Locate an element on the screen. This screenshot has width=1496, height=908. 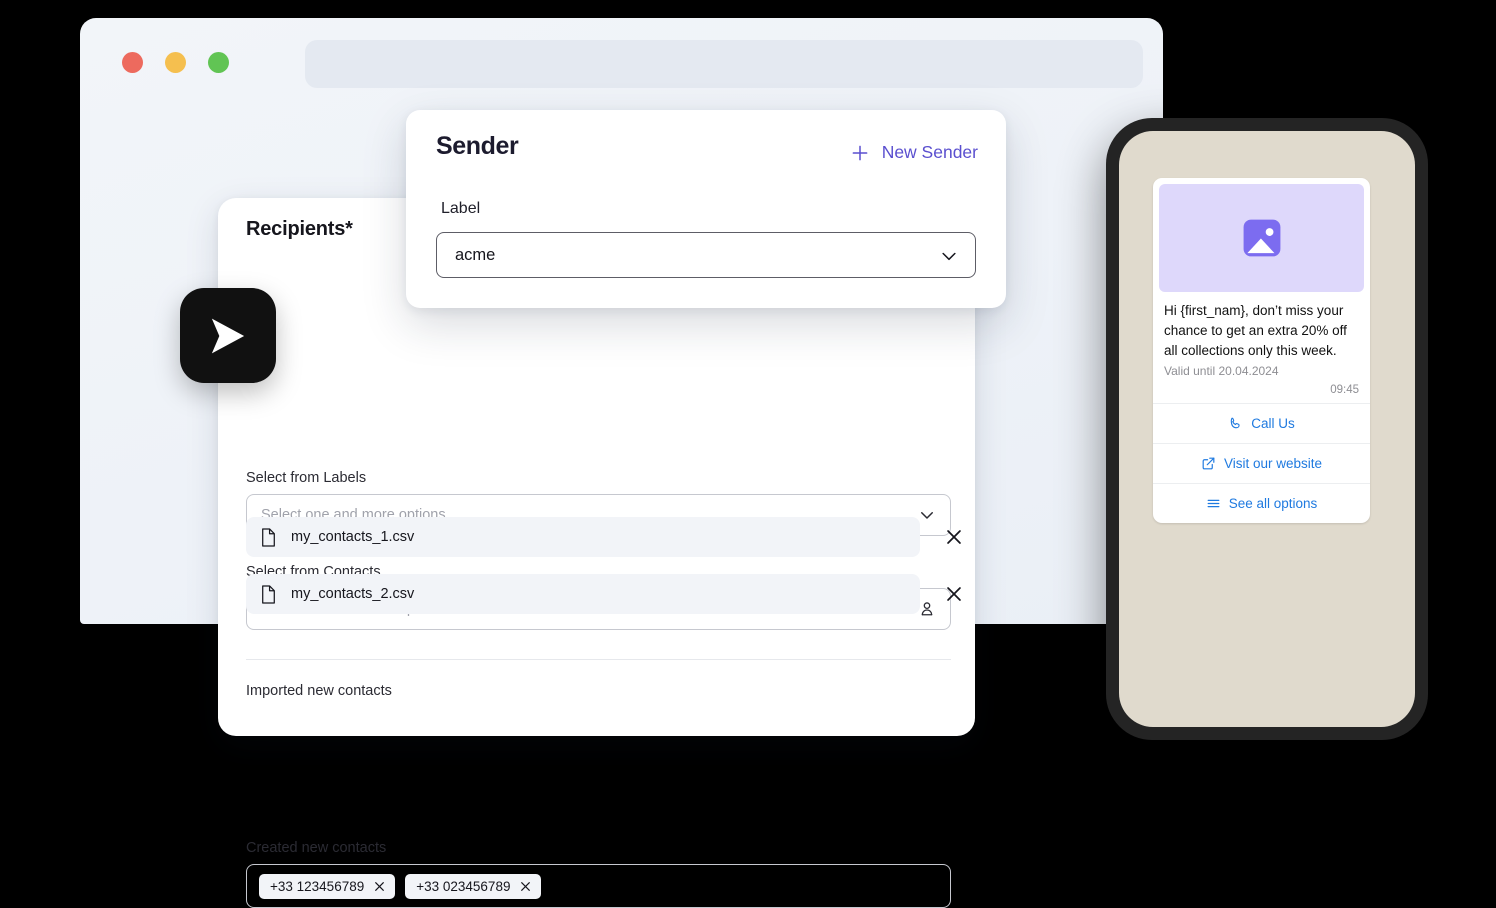
contact-chip: +33 023456789 is located at coordinates (473, 886).